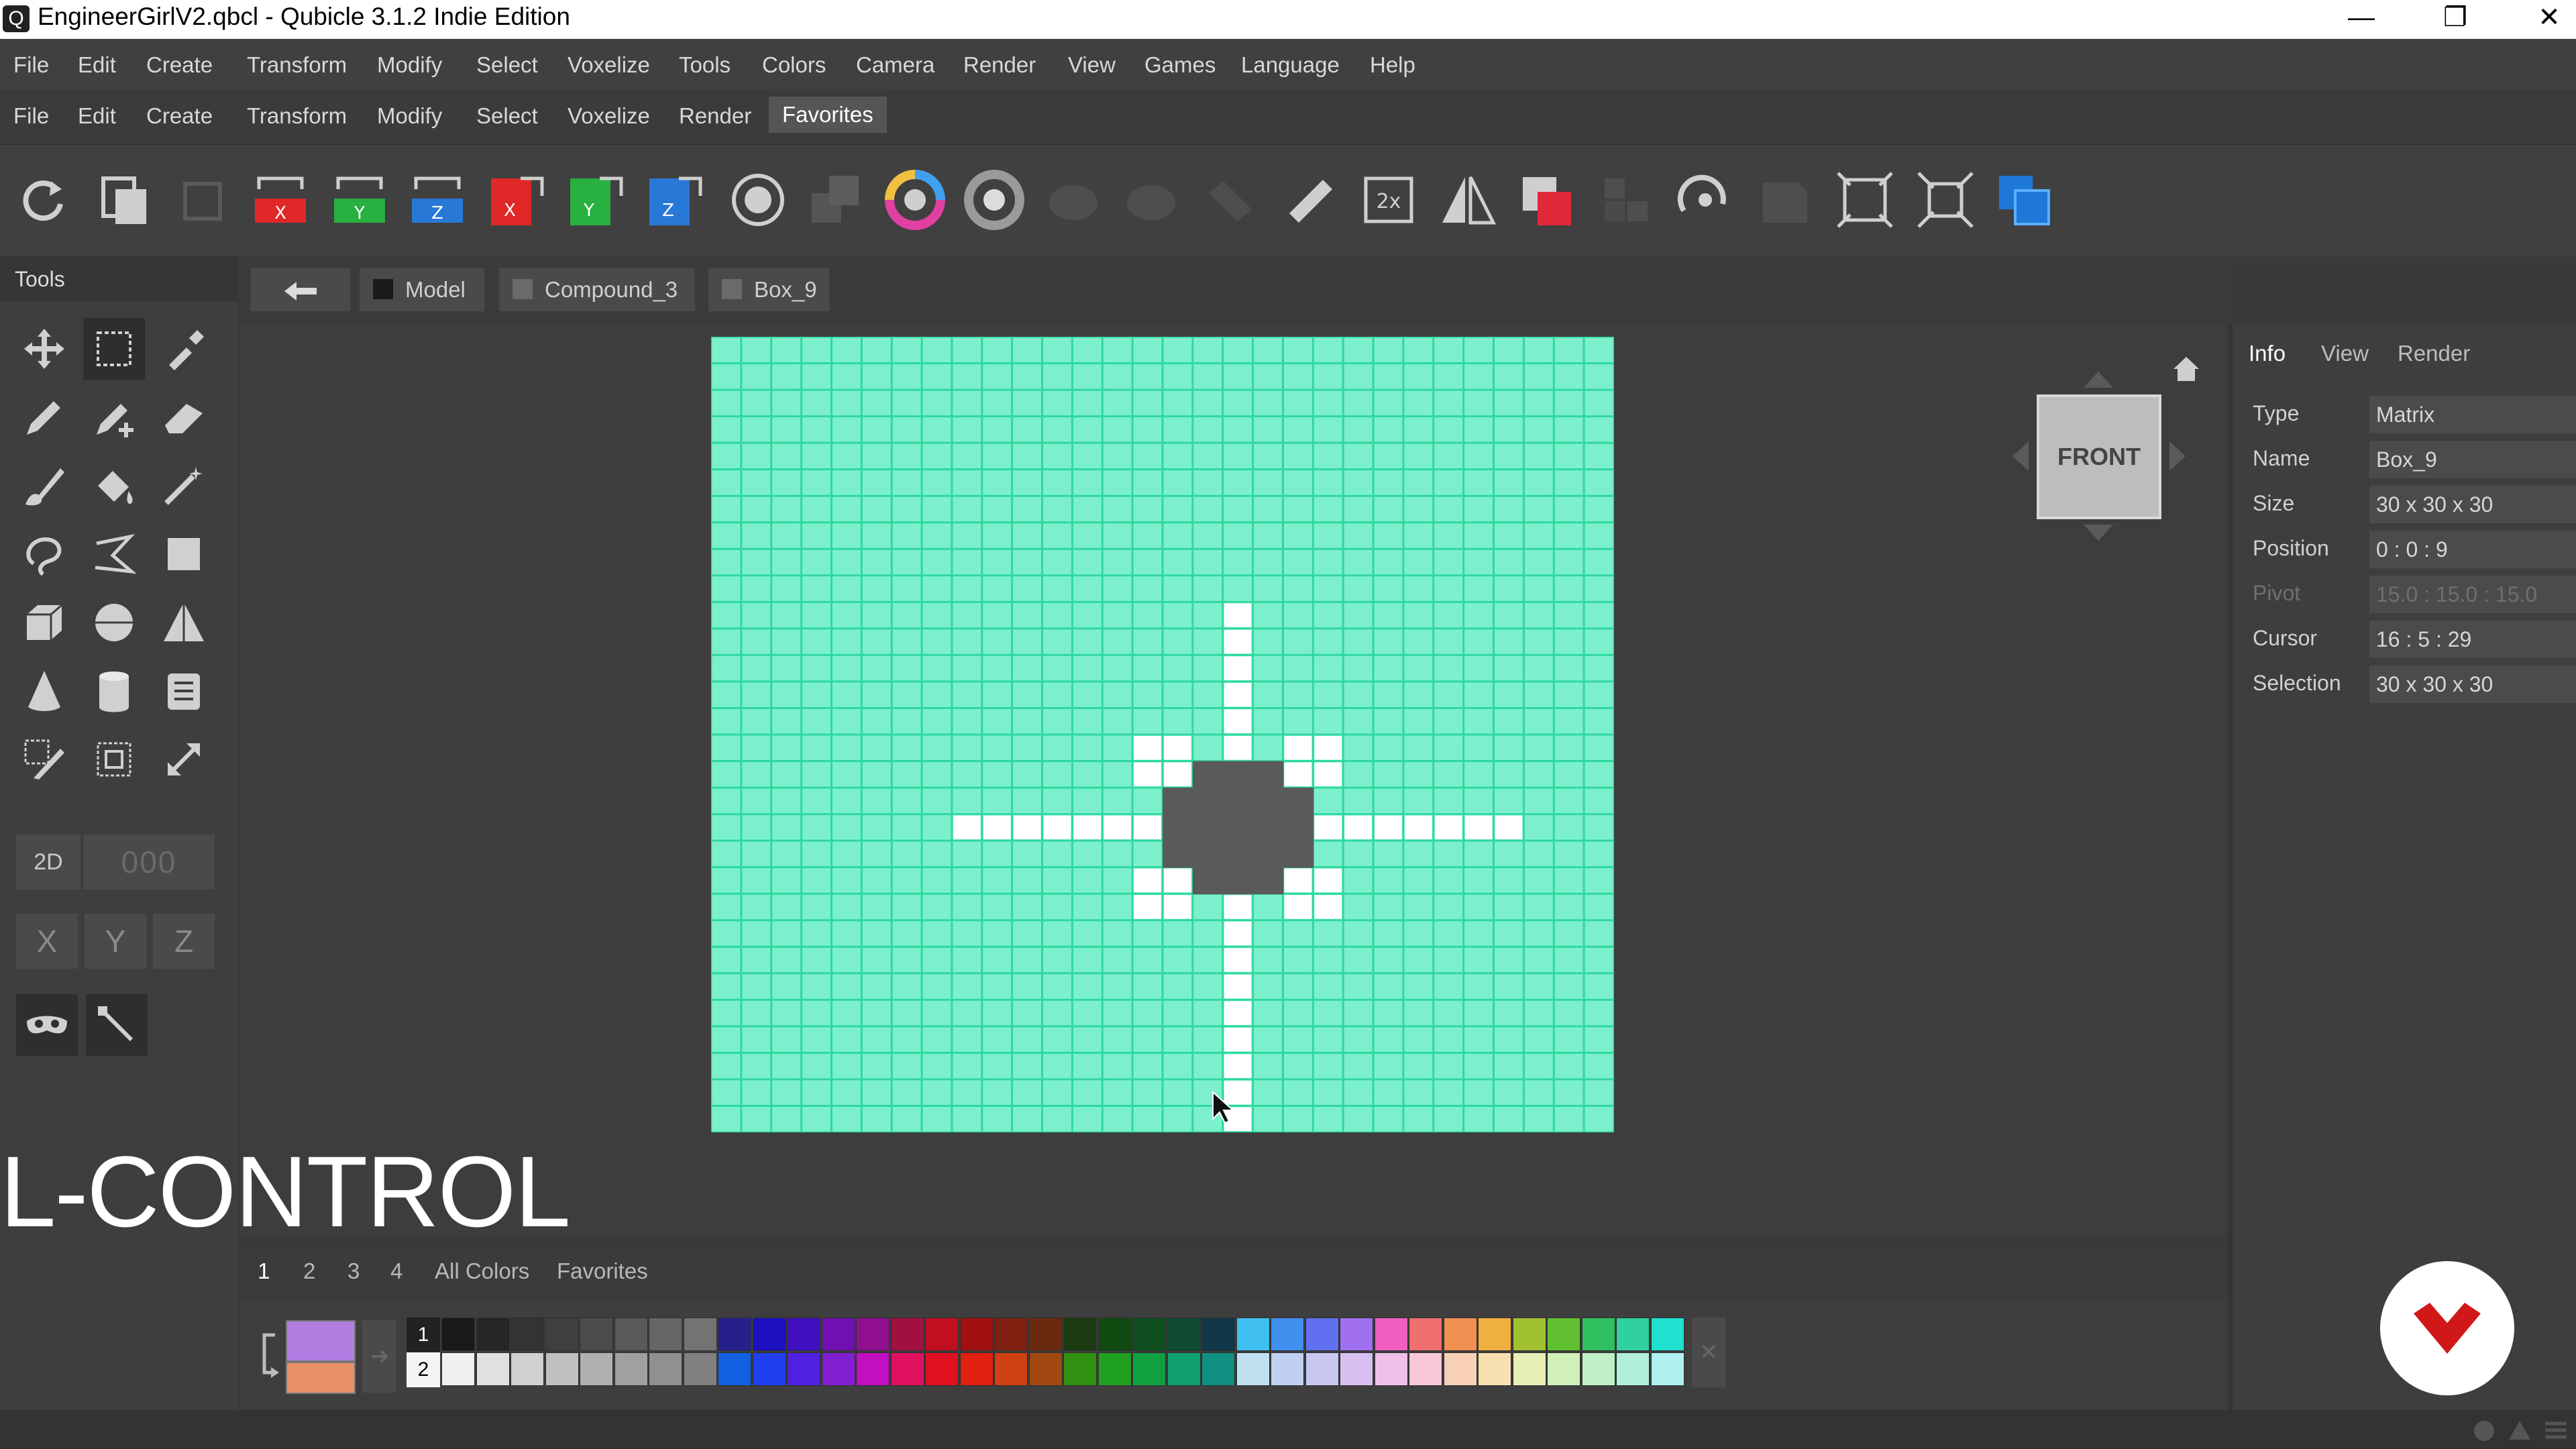 The width and height of the screenshot is (2576, 1449). Describe the element at coordinates (1230, 200) in the screenshot. I see `brush-disabled-icon` at that location.